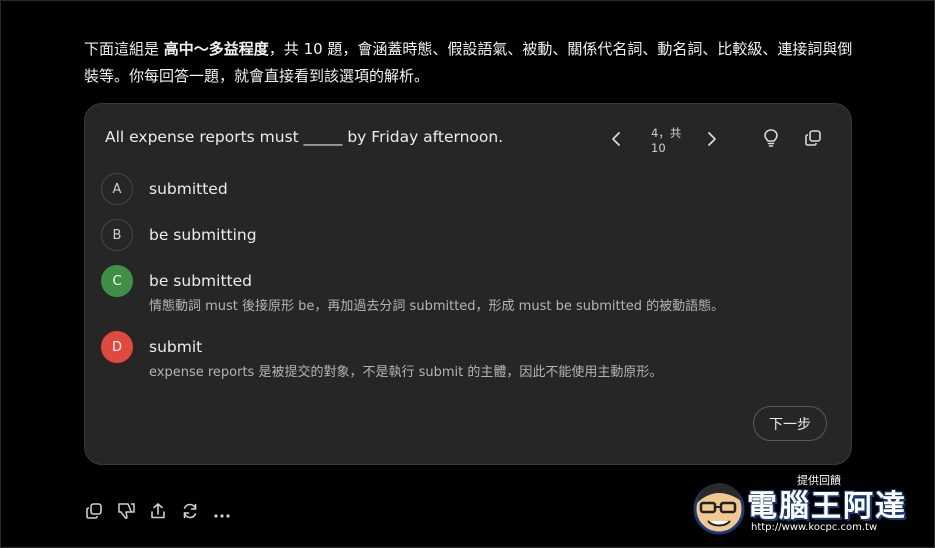 Image resolution: width=935 pixels, height=548 pixels. What do you see at coordinates (117, 189) in the screenshot?
I see `option-letter: A` at bounding box center [117, 189].